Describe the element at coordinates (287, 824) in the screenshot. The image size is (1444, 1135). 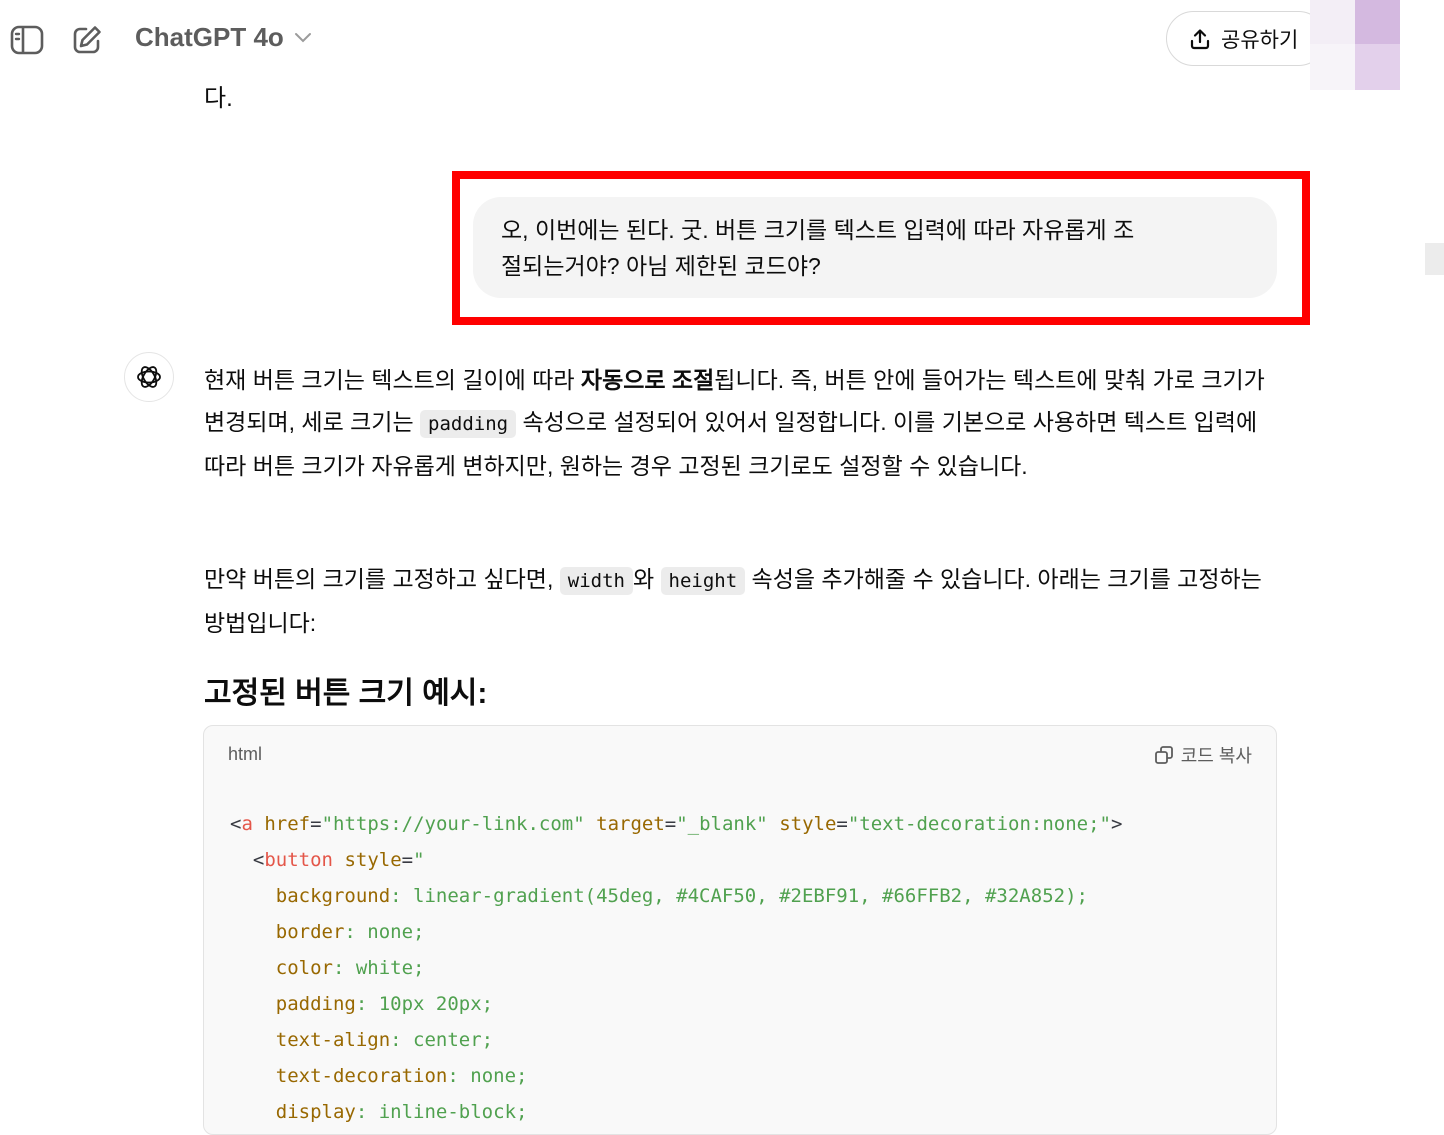
I see `code-attr: href` at that location.